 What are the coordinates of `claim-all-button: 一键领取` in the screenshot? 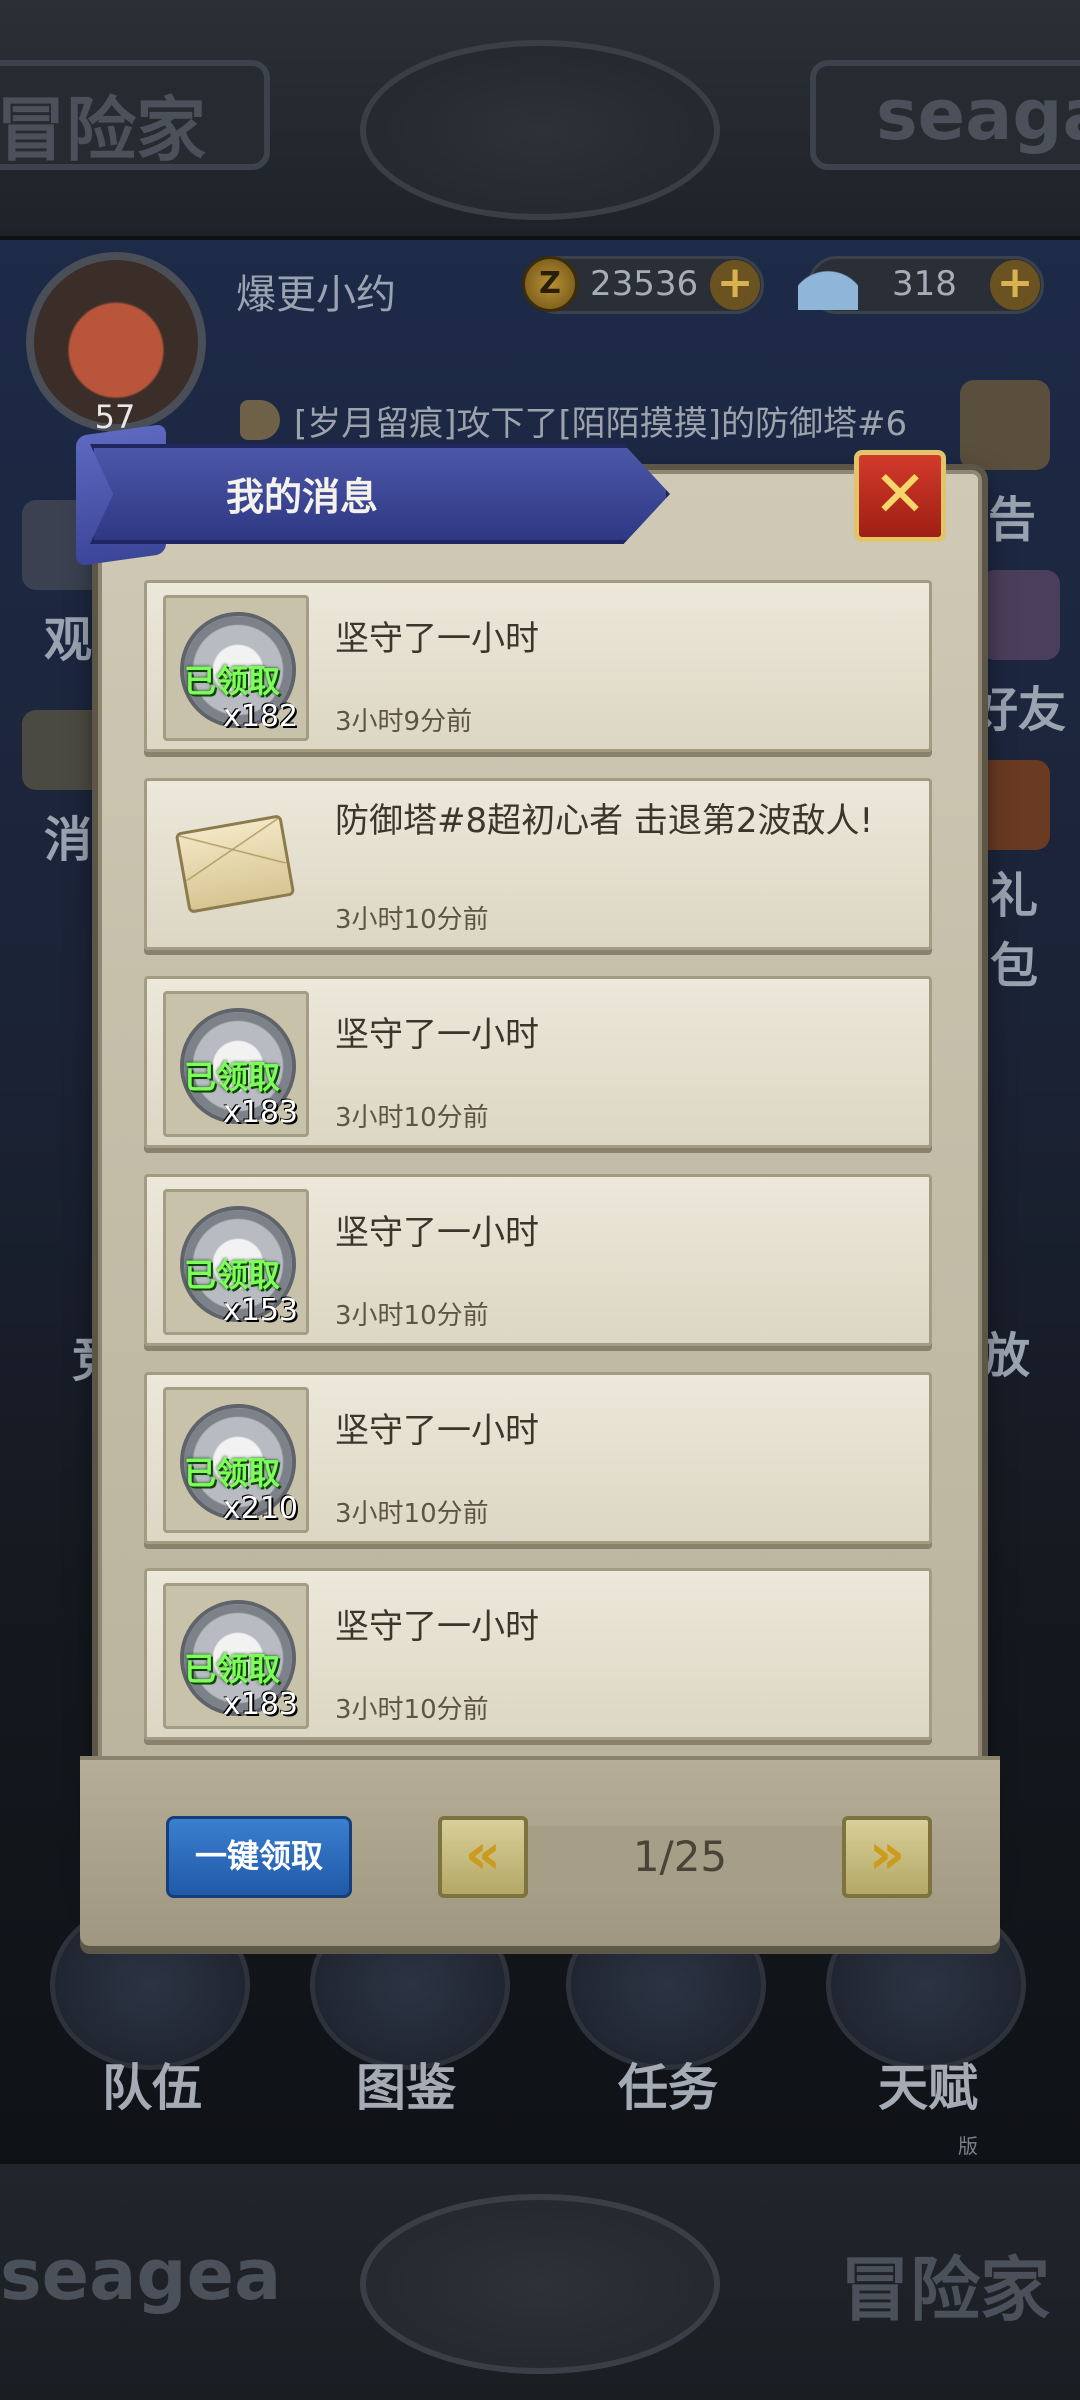 It's located at (259, 1857).